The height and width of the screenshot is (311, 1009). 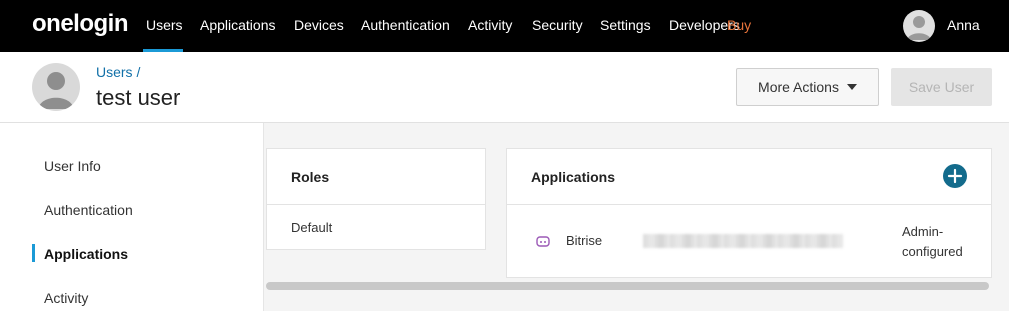 What do you see at coordinates (749, 177) in the screenshot?
I see `applications-card-header: Applications` at bounding box center [749, 177].